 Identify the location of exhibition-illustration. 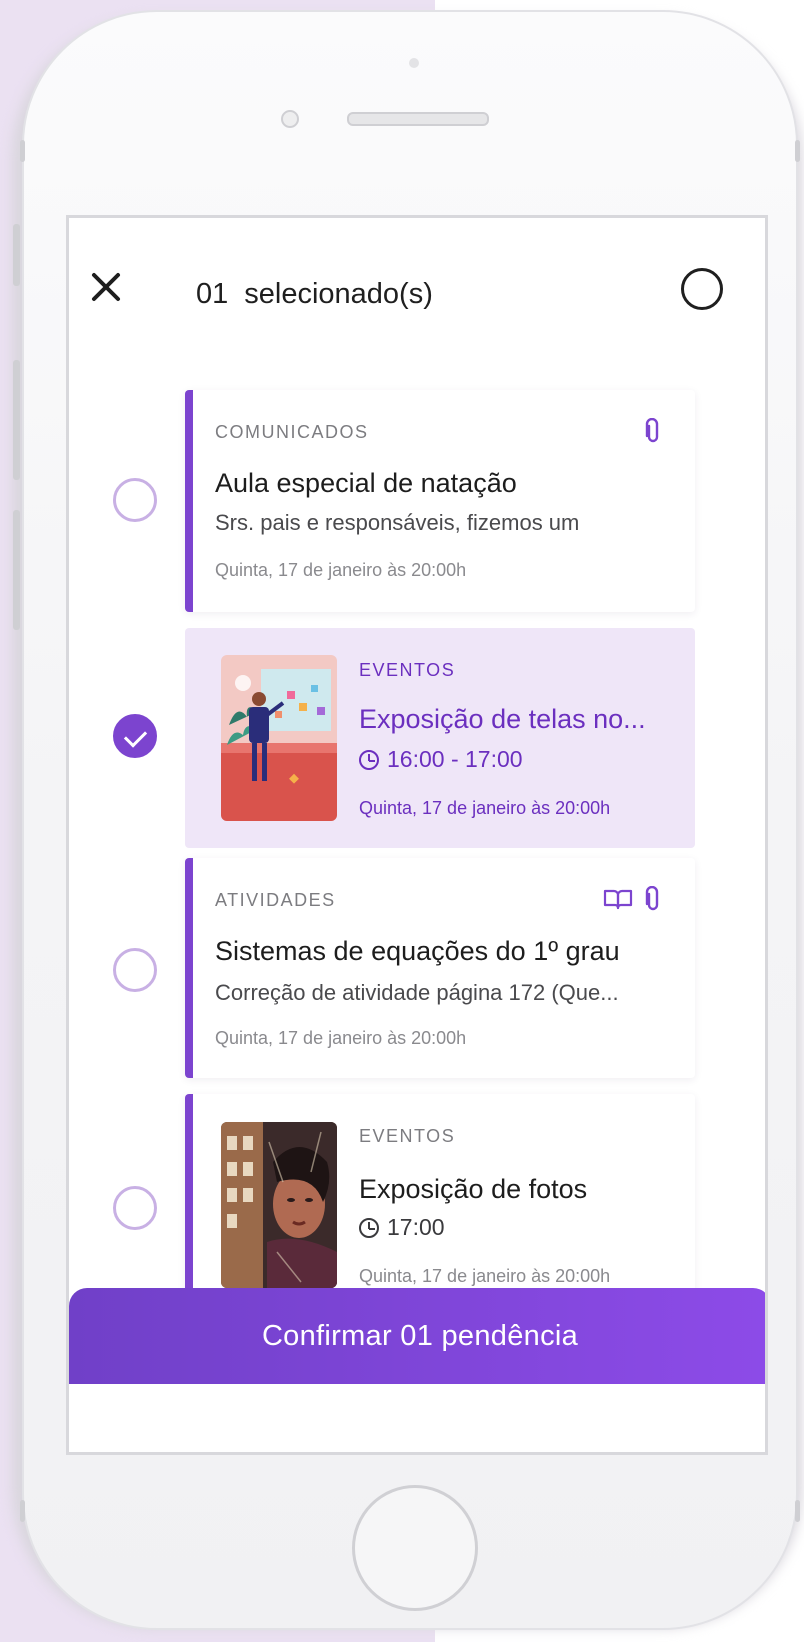
(279, 738).